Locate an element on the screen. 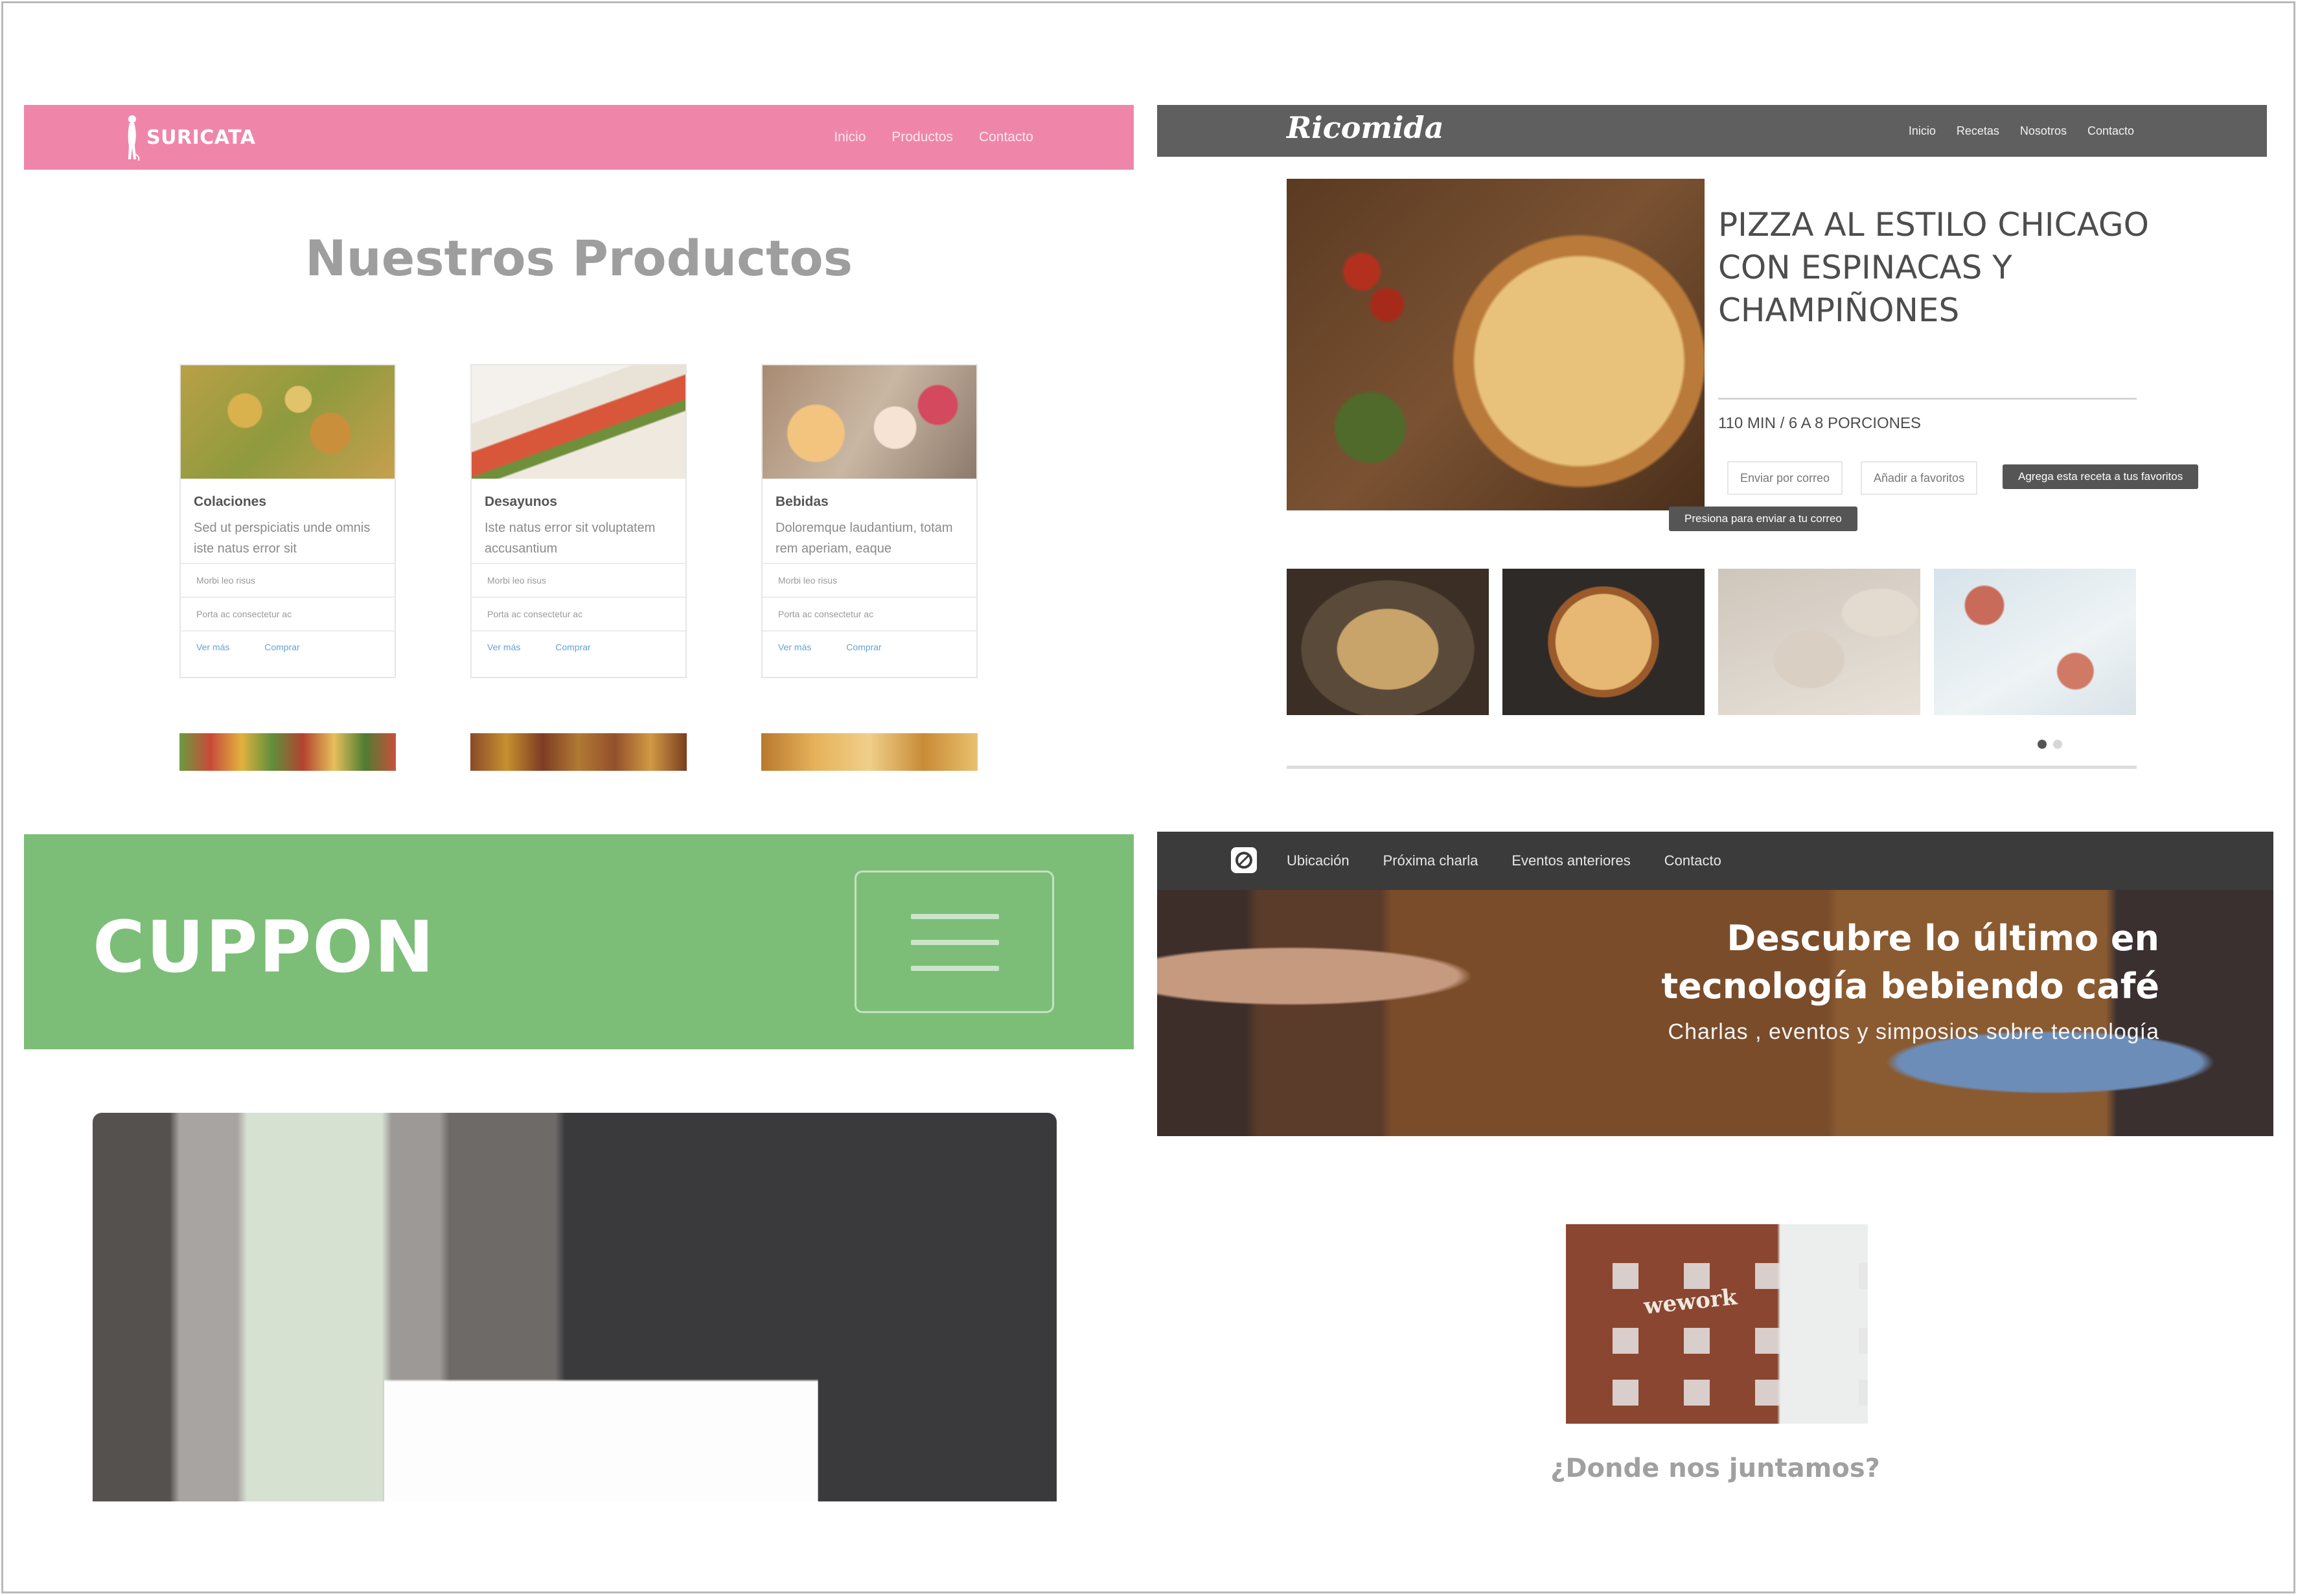 This screenshot has width=2298, height=1596. email-tooltip: Presiona para enviar a tu correo is located at coordinates (1763, 519).